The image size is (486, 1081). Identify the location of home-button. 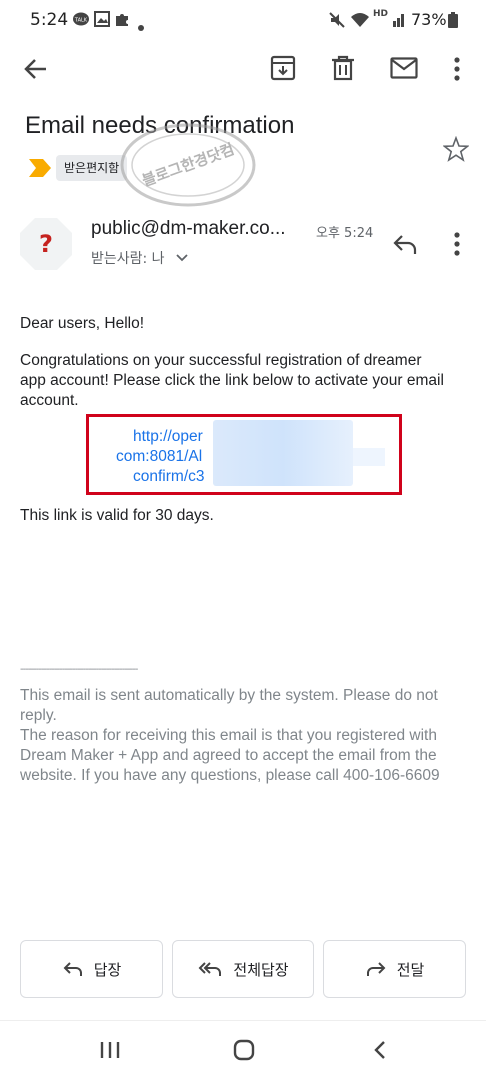
(244, 1052).